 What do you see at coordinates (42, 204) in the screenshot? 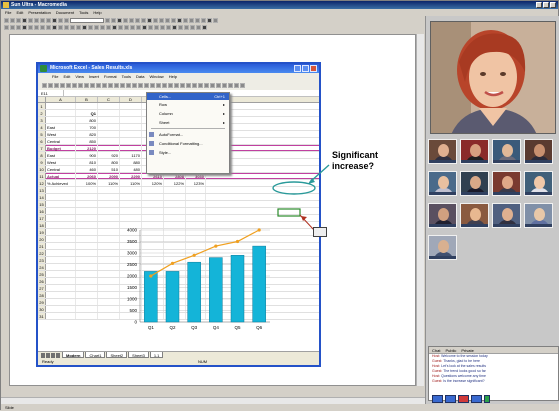
I see `row-header: 15` at bounding box center [42, 204].